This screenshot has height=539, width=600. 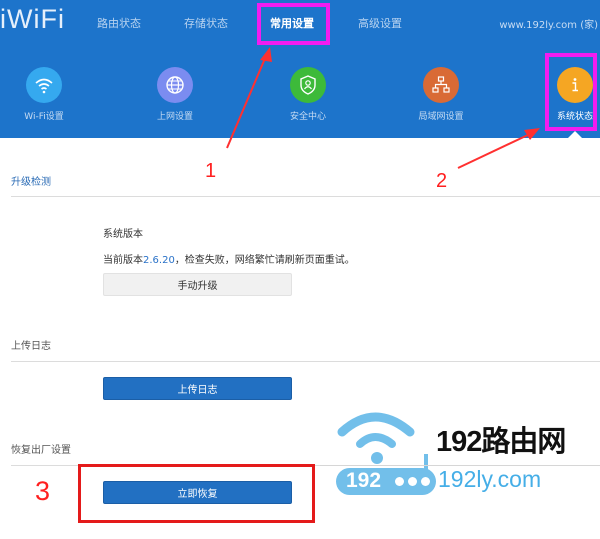 What do you see at coordinates (197, 284) in the screenshot?
I see `manual-upgrade-button: 手动升级` at bounding box center [197, 284].